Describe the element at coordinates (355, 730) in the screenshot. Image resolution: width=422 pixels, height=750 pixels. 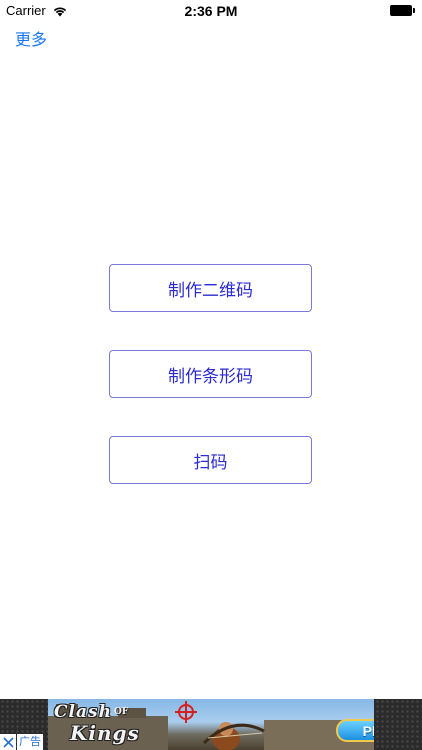
I see `ad-play-button: Play` at that location.